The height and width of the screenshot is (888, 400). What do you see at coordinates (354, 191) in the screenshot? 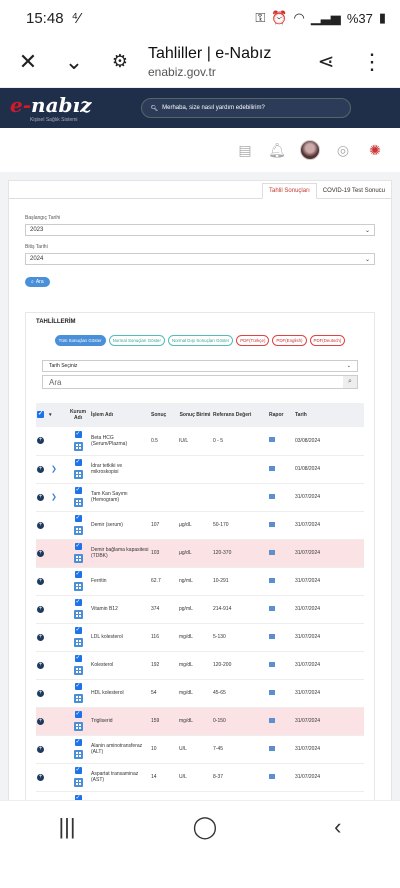
I see `tab-covid-test: COVID-19 Test Sonucu` at bounding box center [354, 191].